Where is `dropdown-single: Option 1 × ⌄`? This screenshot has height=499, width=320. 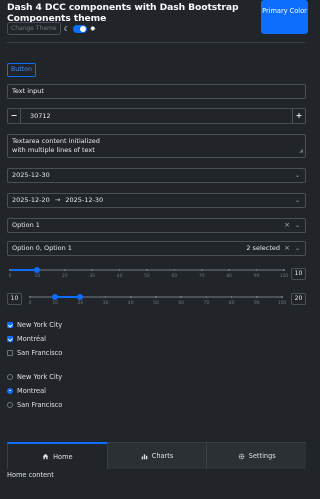 dropdown-single: Option 1 × ⌄ is located at coordinates (156, 225).